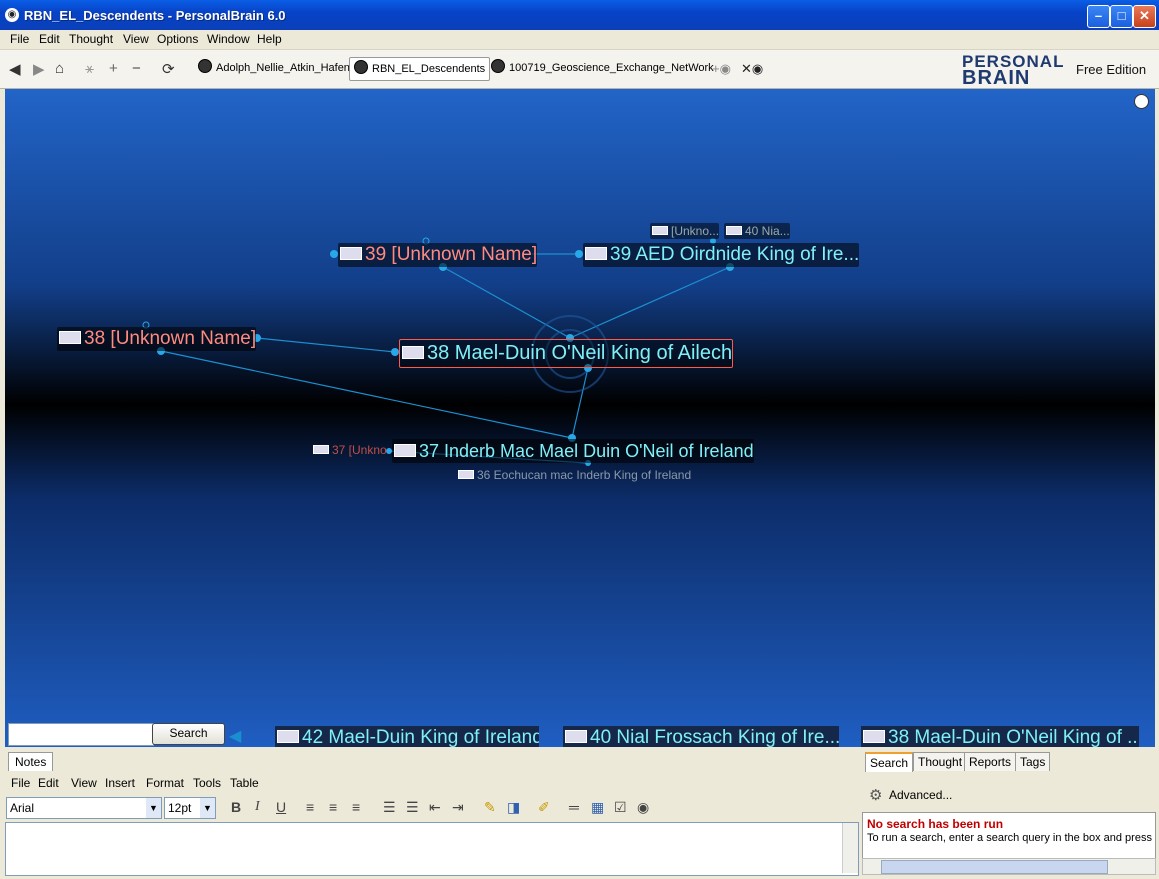 The width and height of the screenshot is (1159, 879). I want to click on highlight-icon: ◨, so click(513, 807).